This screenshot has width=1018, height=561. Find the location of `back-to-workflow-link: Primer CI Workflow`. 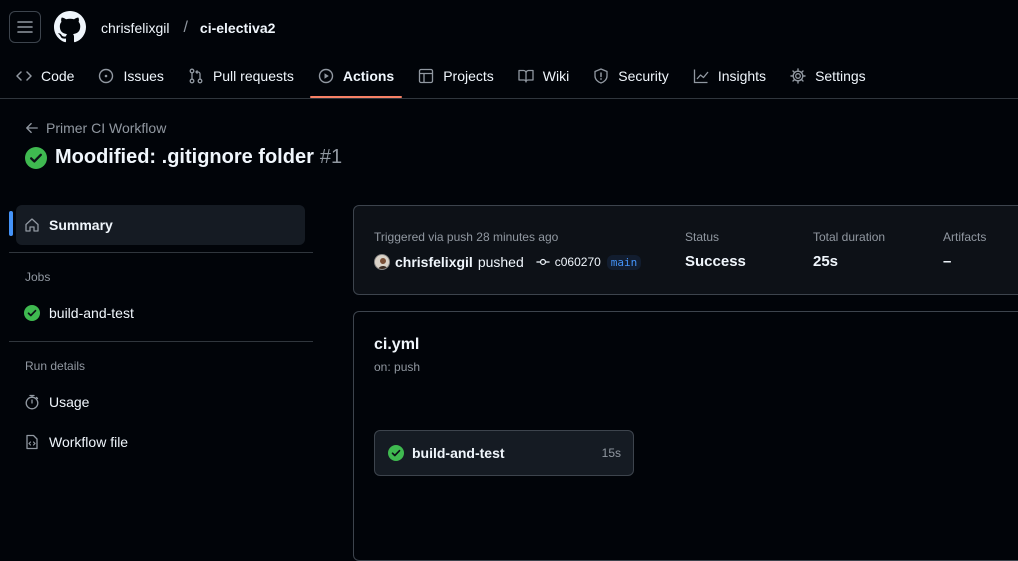

back-to-workflow-link: Primer CI Workflow is located at coordinates (95, 128).